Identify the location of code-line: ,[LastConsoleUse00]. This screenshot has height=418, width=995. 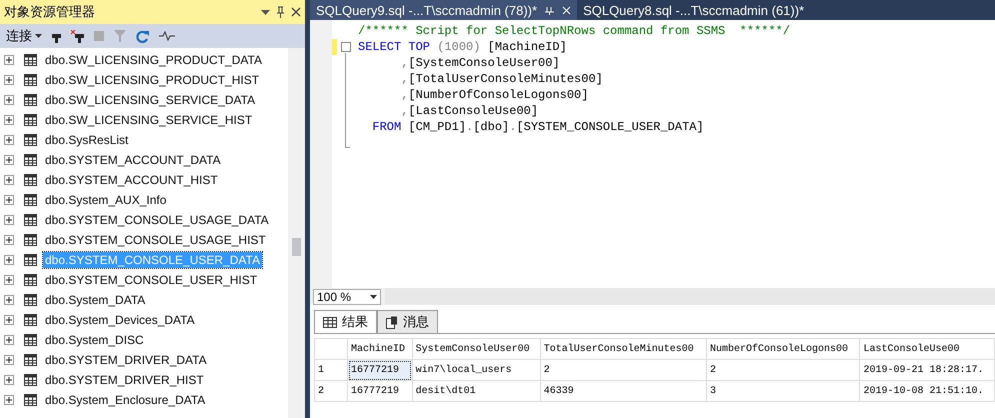
(470, 111).